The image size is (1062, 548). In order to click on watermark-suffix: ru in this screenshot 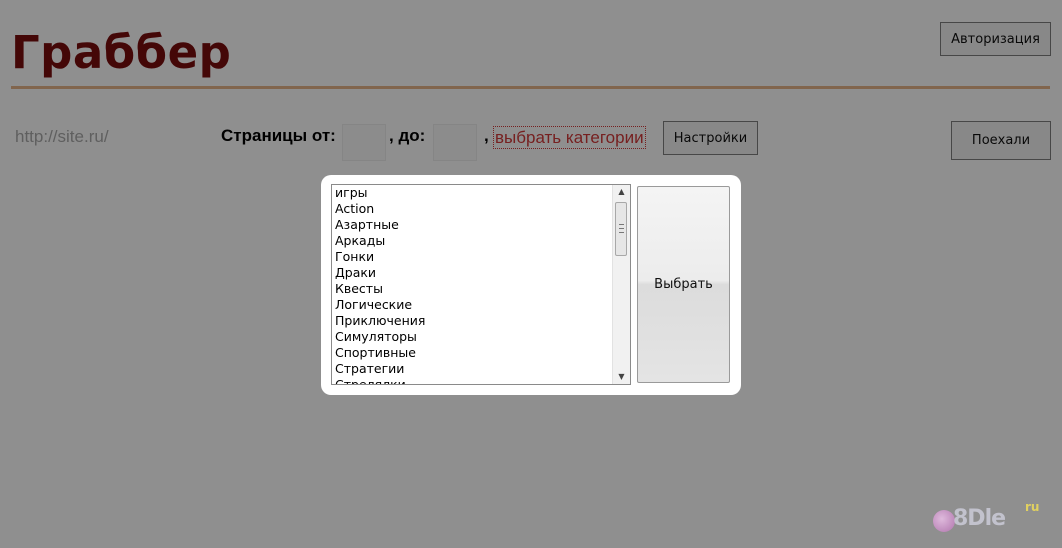, I will do `click(1032, 507)`.